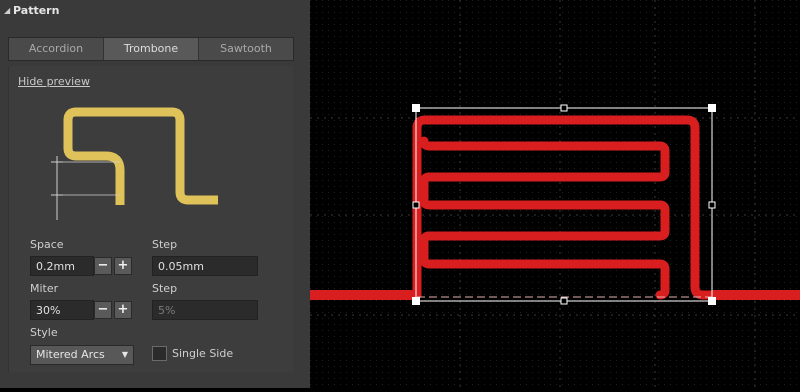  I want to click on resize-handle-top, so click(564, 108).